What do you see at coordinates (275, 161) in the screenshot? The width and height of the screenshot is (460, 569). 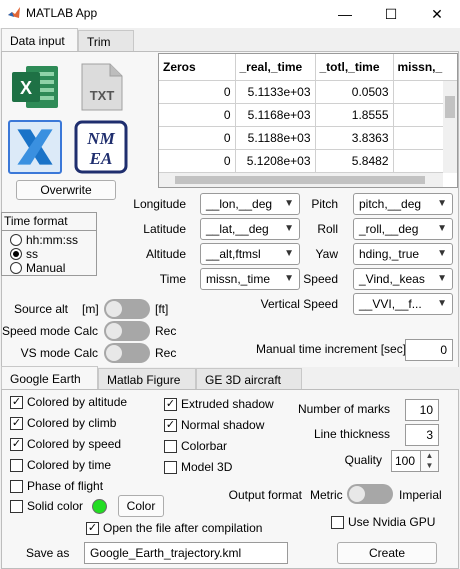 I see `table-cell: 5.1208e+03` at bounding box center [275, 161].